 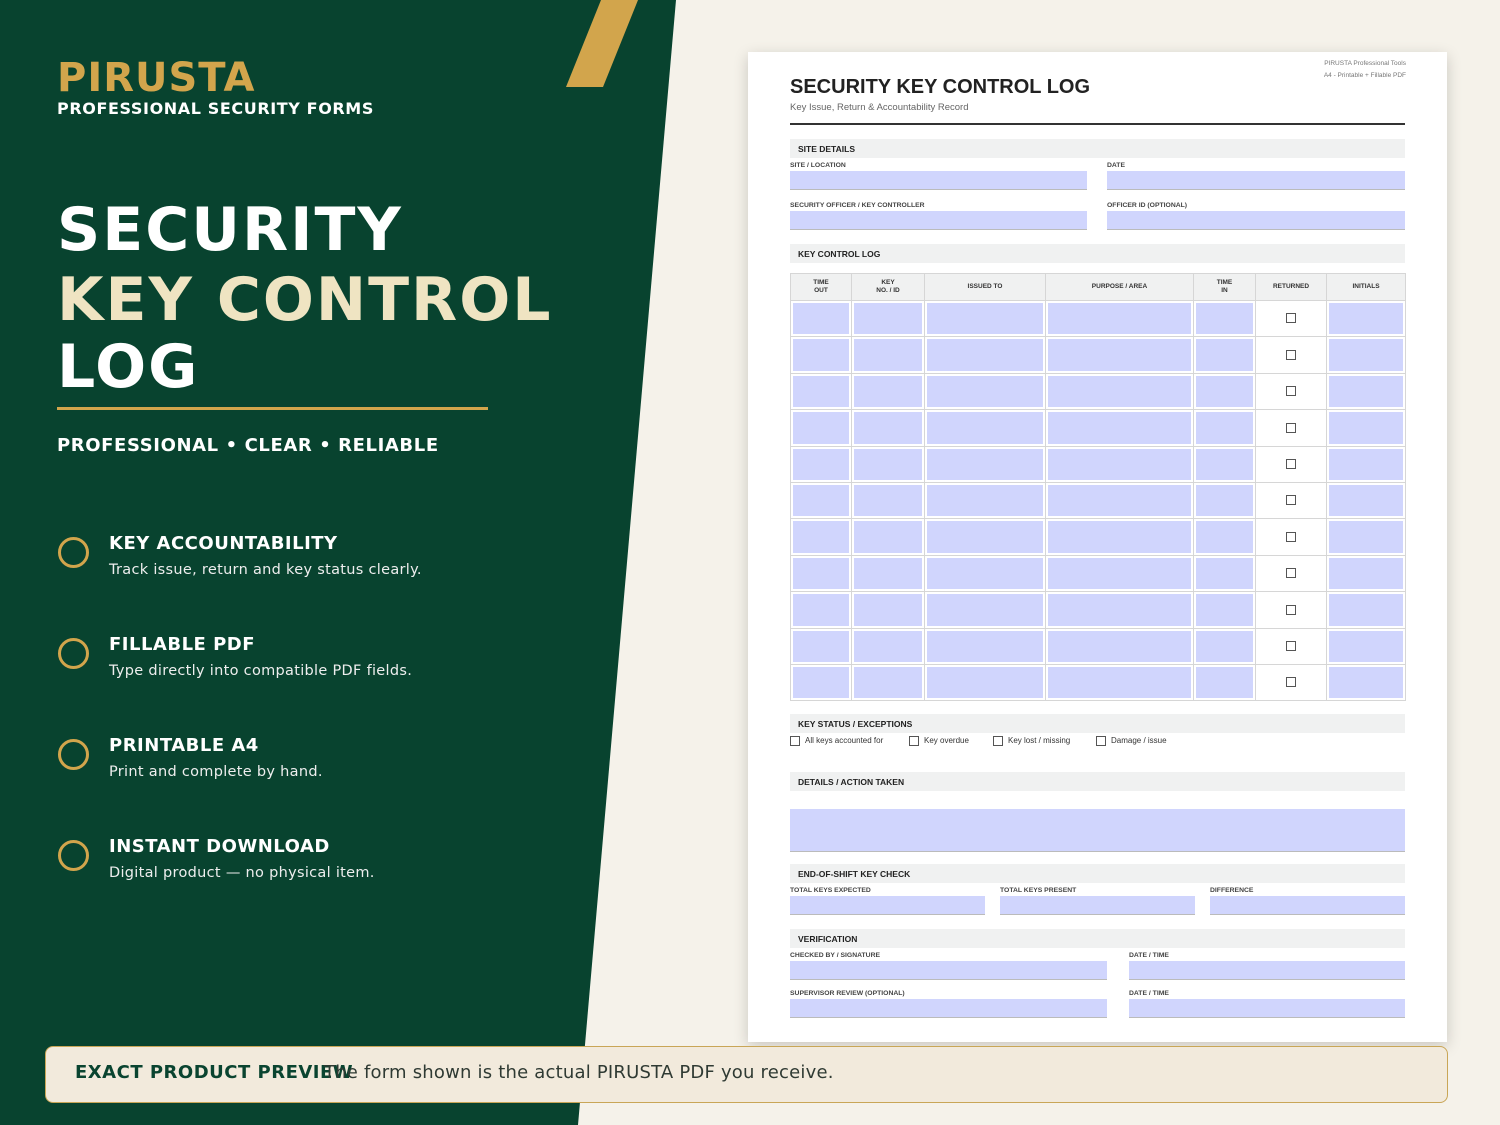 What do you see at coordinates (214, 1072) in the screenshot?
I see `banner-heading: EXACT PRODUCT PREVIEW` at bounding box center [214, 1072].